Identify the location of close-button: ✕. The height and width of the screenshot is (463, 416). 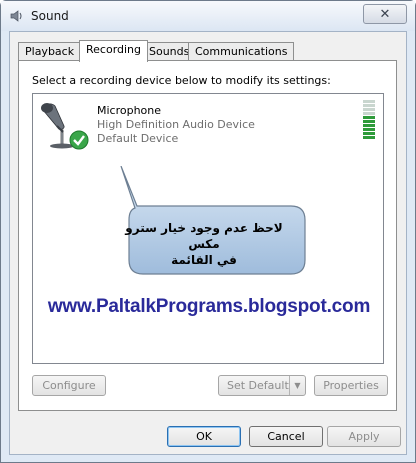
(385, 14).